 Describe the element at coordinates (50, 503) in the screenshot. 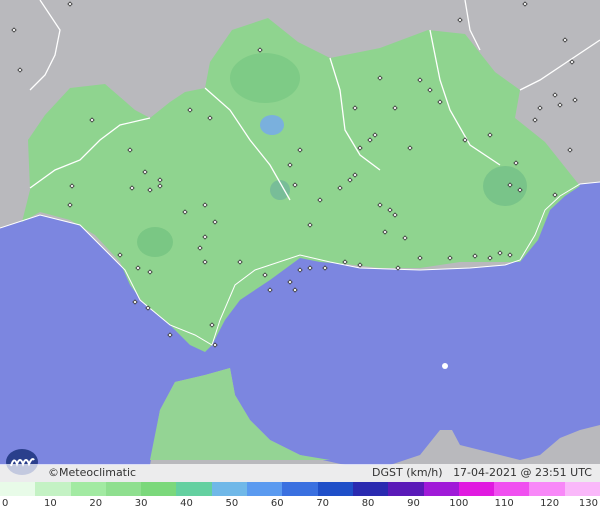

I see `legend-tick-label: 10` at that location.